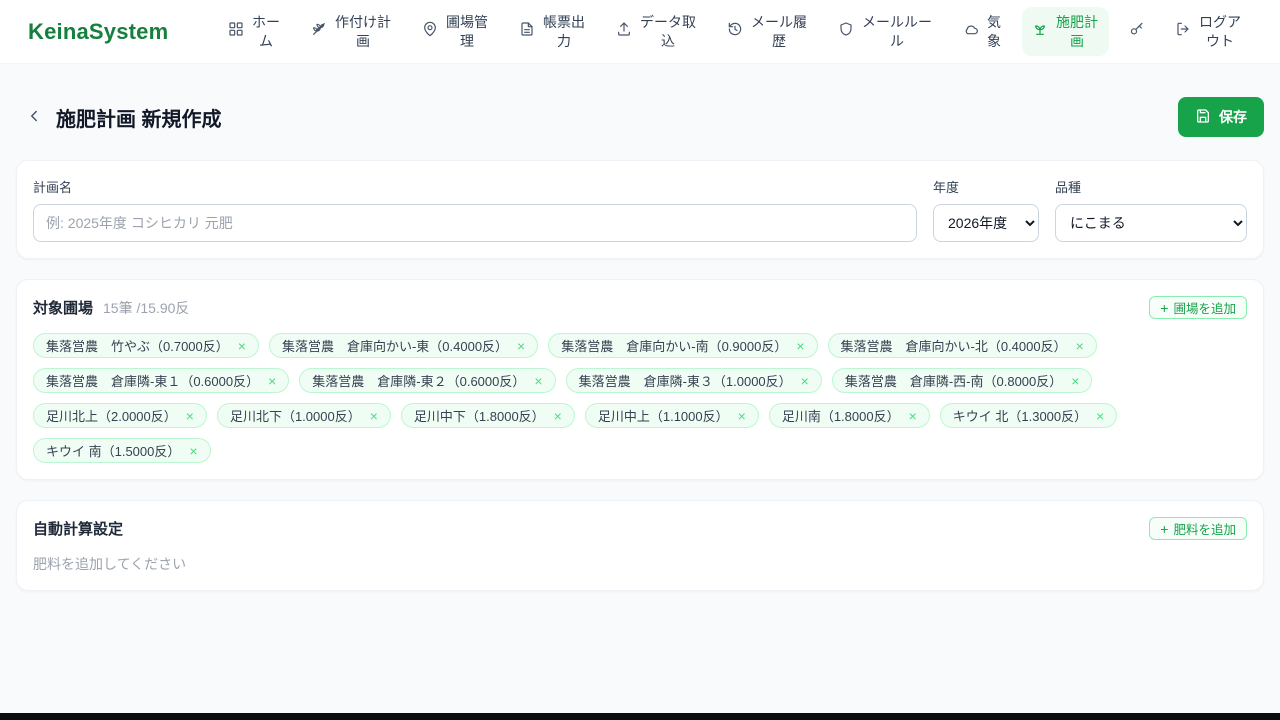 This screenshot has width=1280, height=720. Describe the element at coordinates (475, 223) in the screenshot. I see `plan-name-input` at that location.